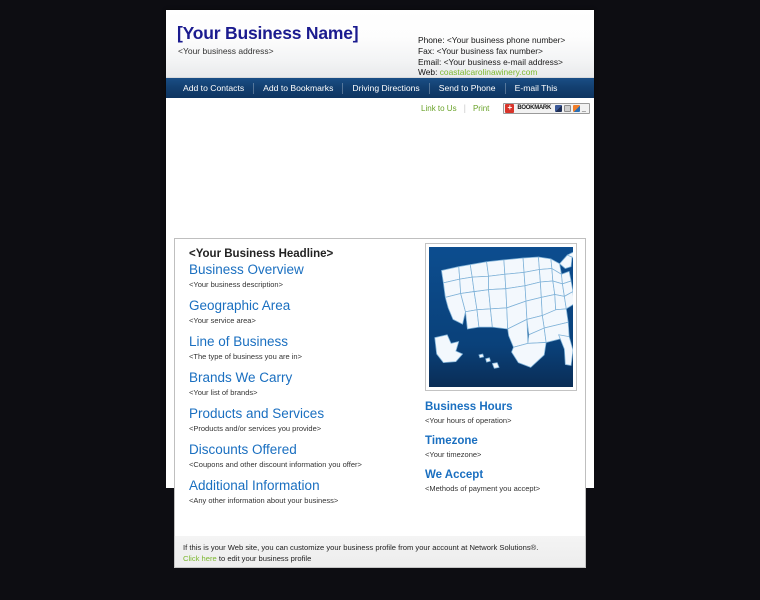 The image size is (760, 600). What do you see at coordinates (454, 475) in the screenshot?
I see `section-title: We Accept` at bounding box center [454, 475].